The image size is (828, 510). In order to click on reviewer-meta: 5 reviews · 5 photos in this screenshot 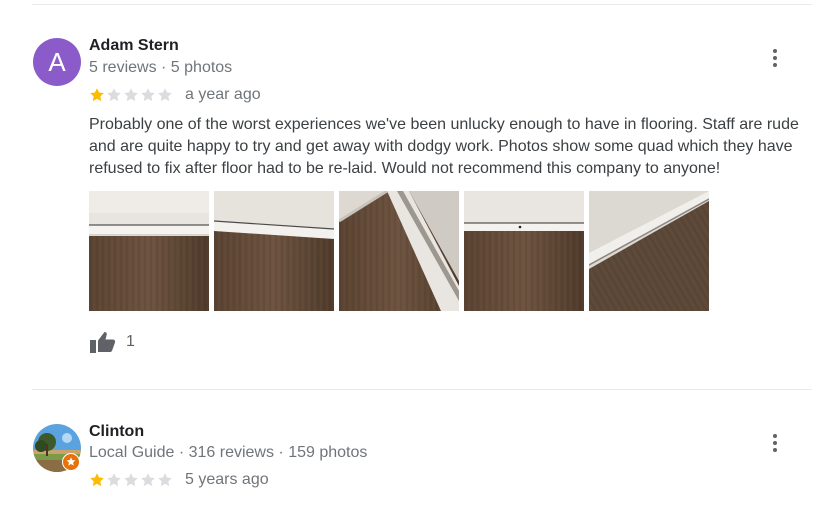, I will do `click(160, 68)`.